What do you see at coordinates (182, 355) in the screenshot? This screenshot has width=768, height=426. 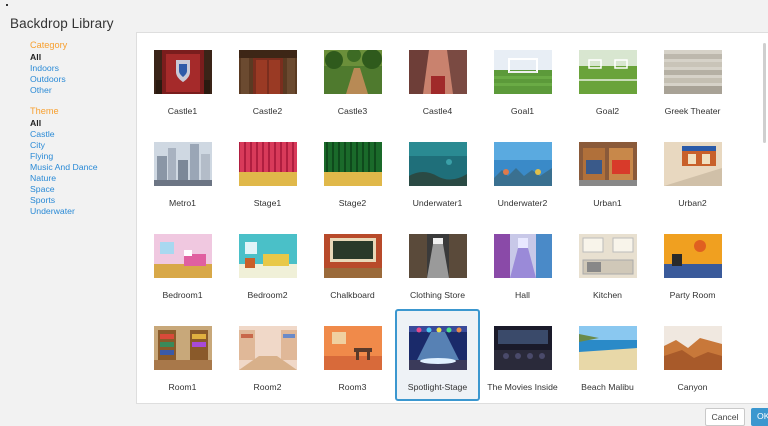 I see `backdrop-item-room1: Room1` at bounding box center [182, 355].